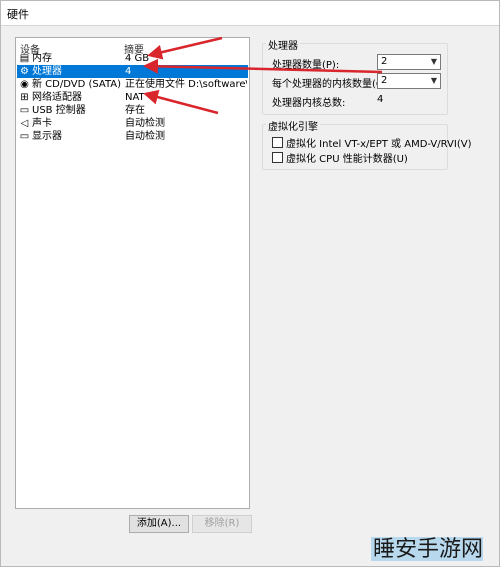  I want to click on device-row-display: ▭ 显示器 自动检测, so click(132, 136).